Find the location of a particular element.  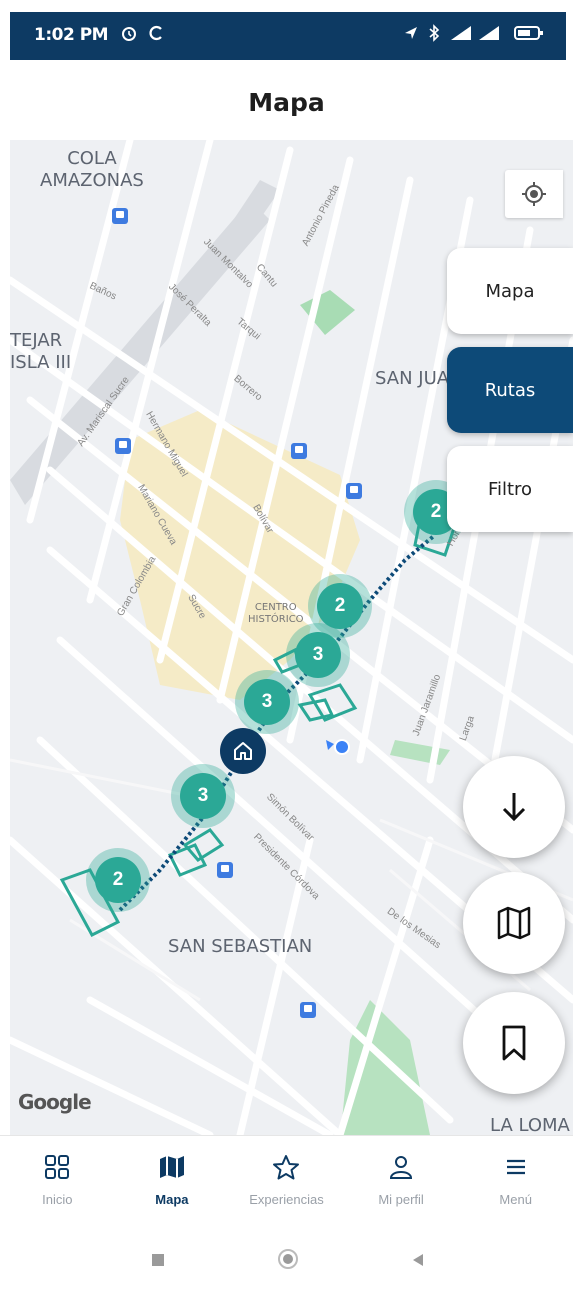

menu-icon is located at coordinates (515, 1167).